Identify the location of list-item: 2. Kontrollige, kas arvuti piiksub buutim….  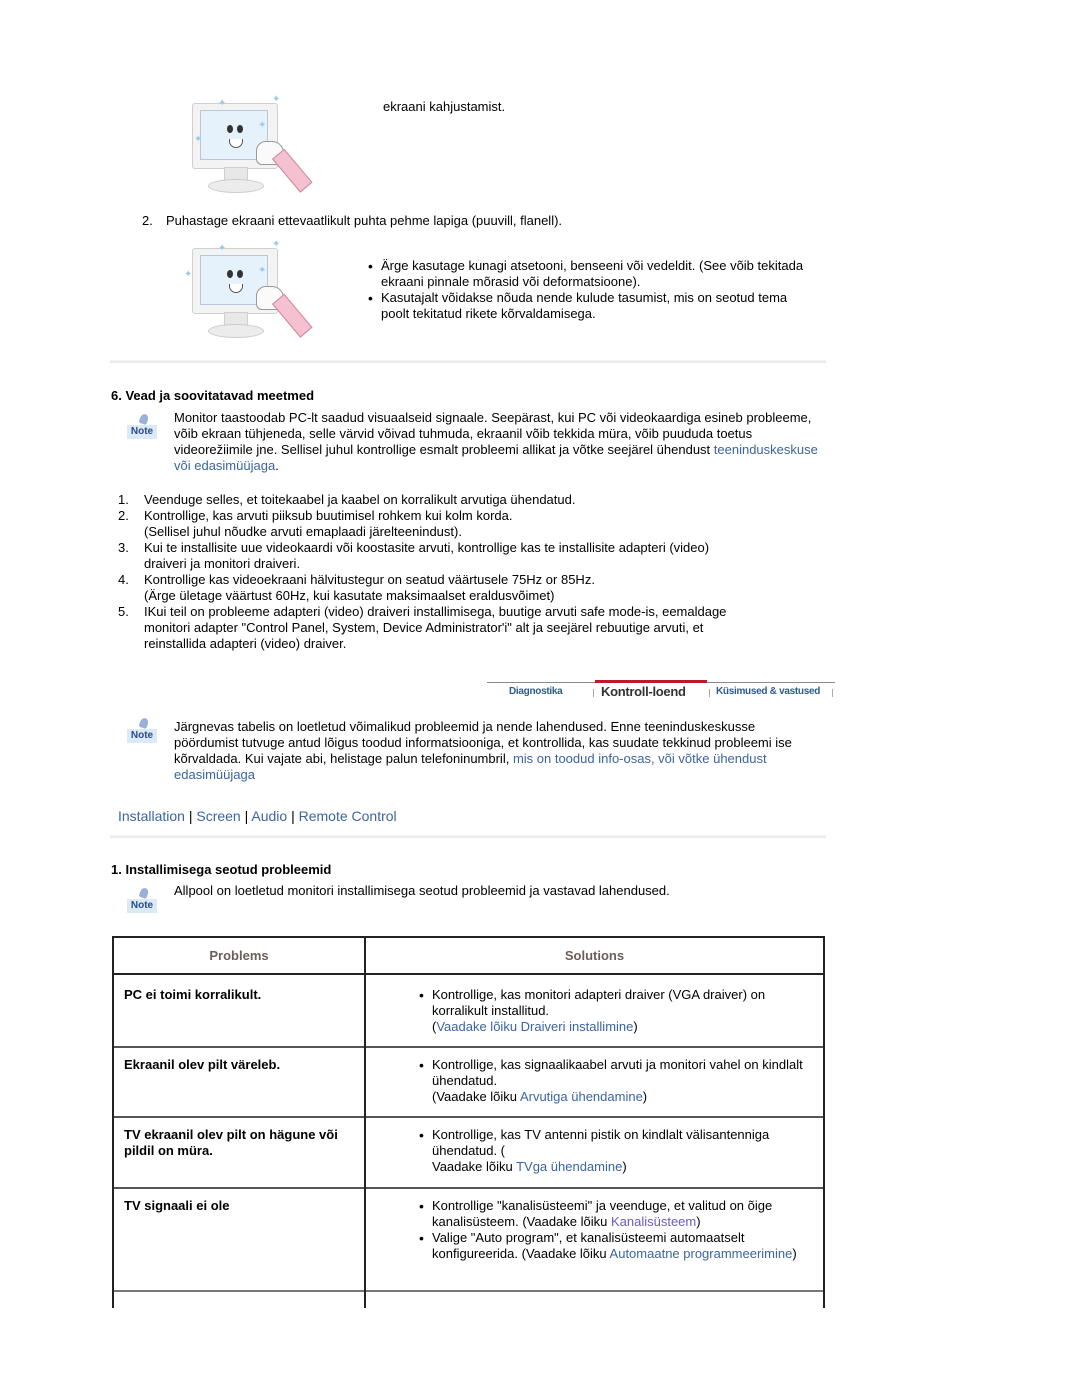
(315, 523).